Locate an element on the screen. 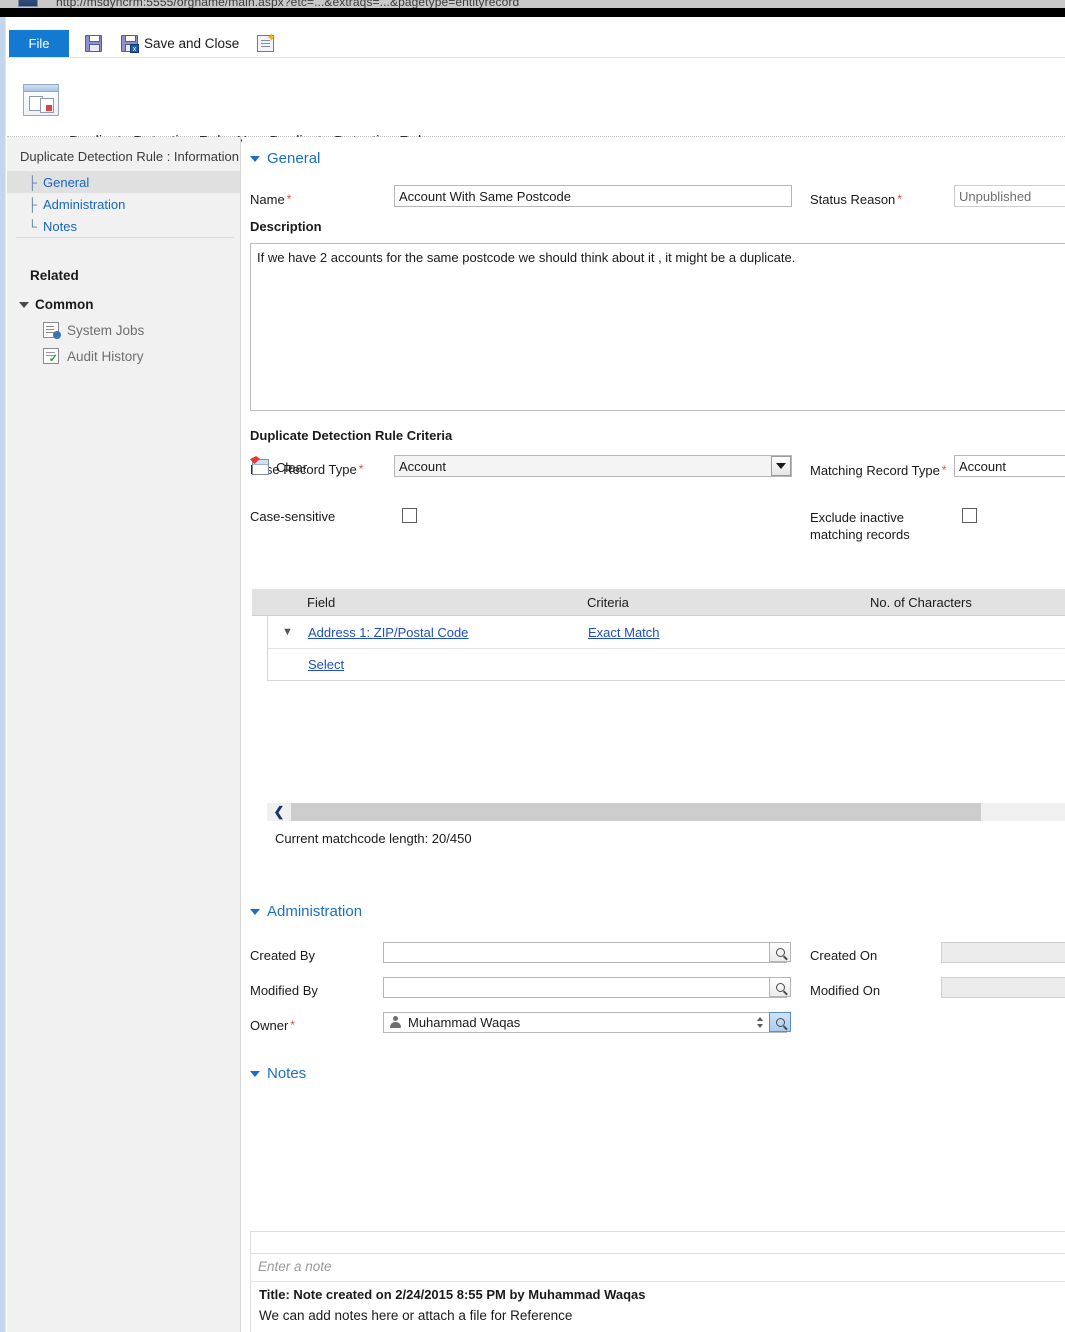 This screenshot has width=1065, height=1332. save-floppy-icon is located at coordinates (93, 43).